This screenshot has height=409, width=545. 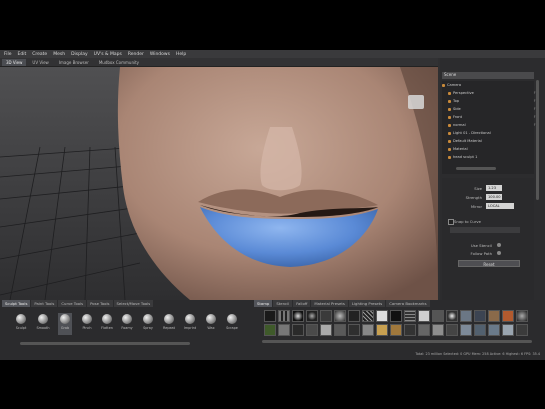 What do you see at coordinates (100, 303) in the screenshot?
I see `tab-pose-tools: Pose Tools` at bounding box center [100, 303].